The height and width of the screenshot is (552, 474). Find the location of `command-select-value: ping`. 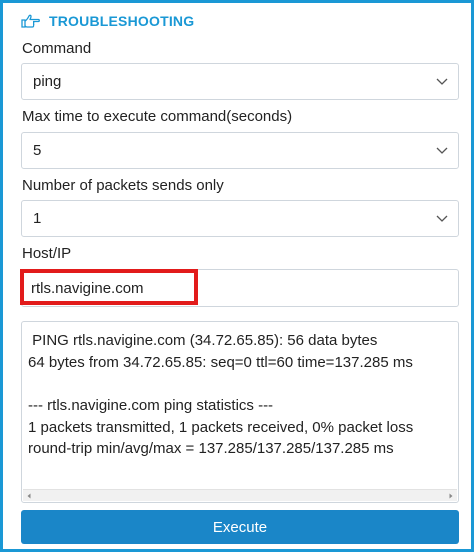

command-select-value: ping is located at coordinates (47, 81).